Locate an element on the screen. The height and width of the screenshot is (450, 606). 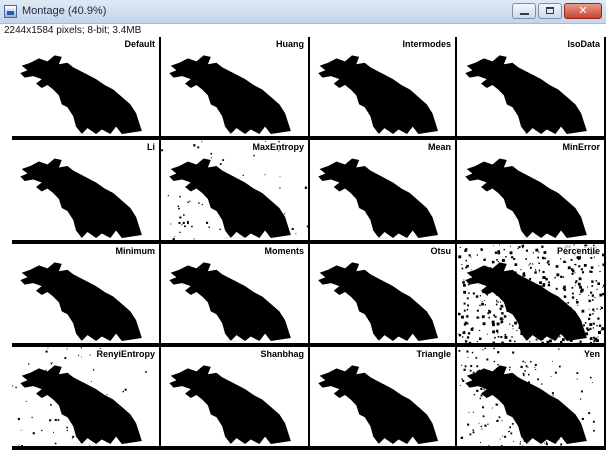
maximize-button is located at coordinates (550, 11).